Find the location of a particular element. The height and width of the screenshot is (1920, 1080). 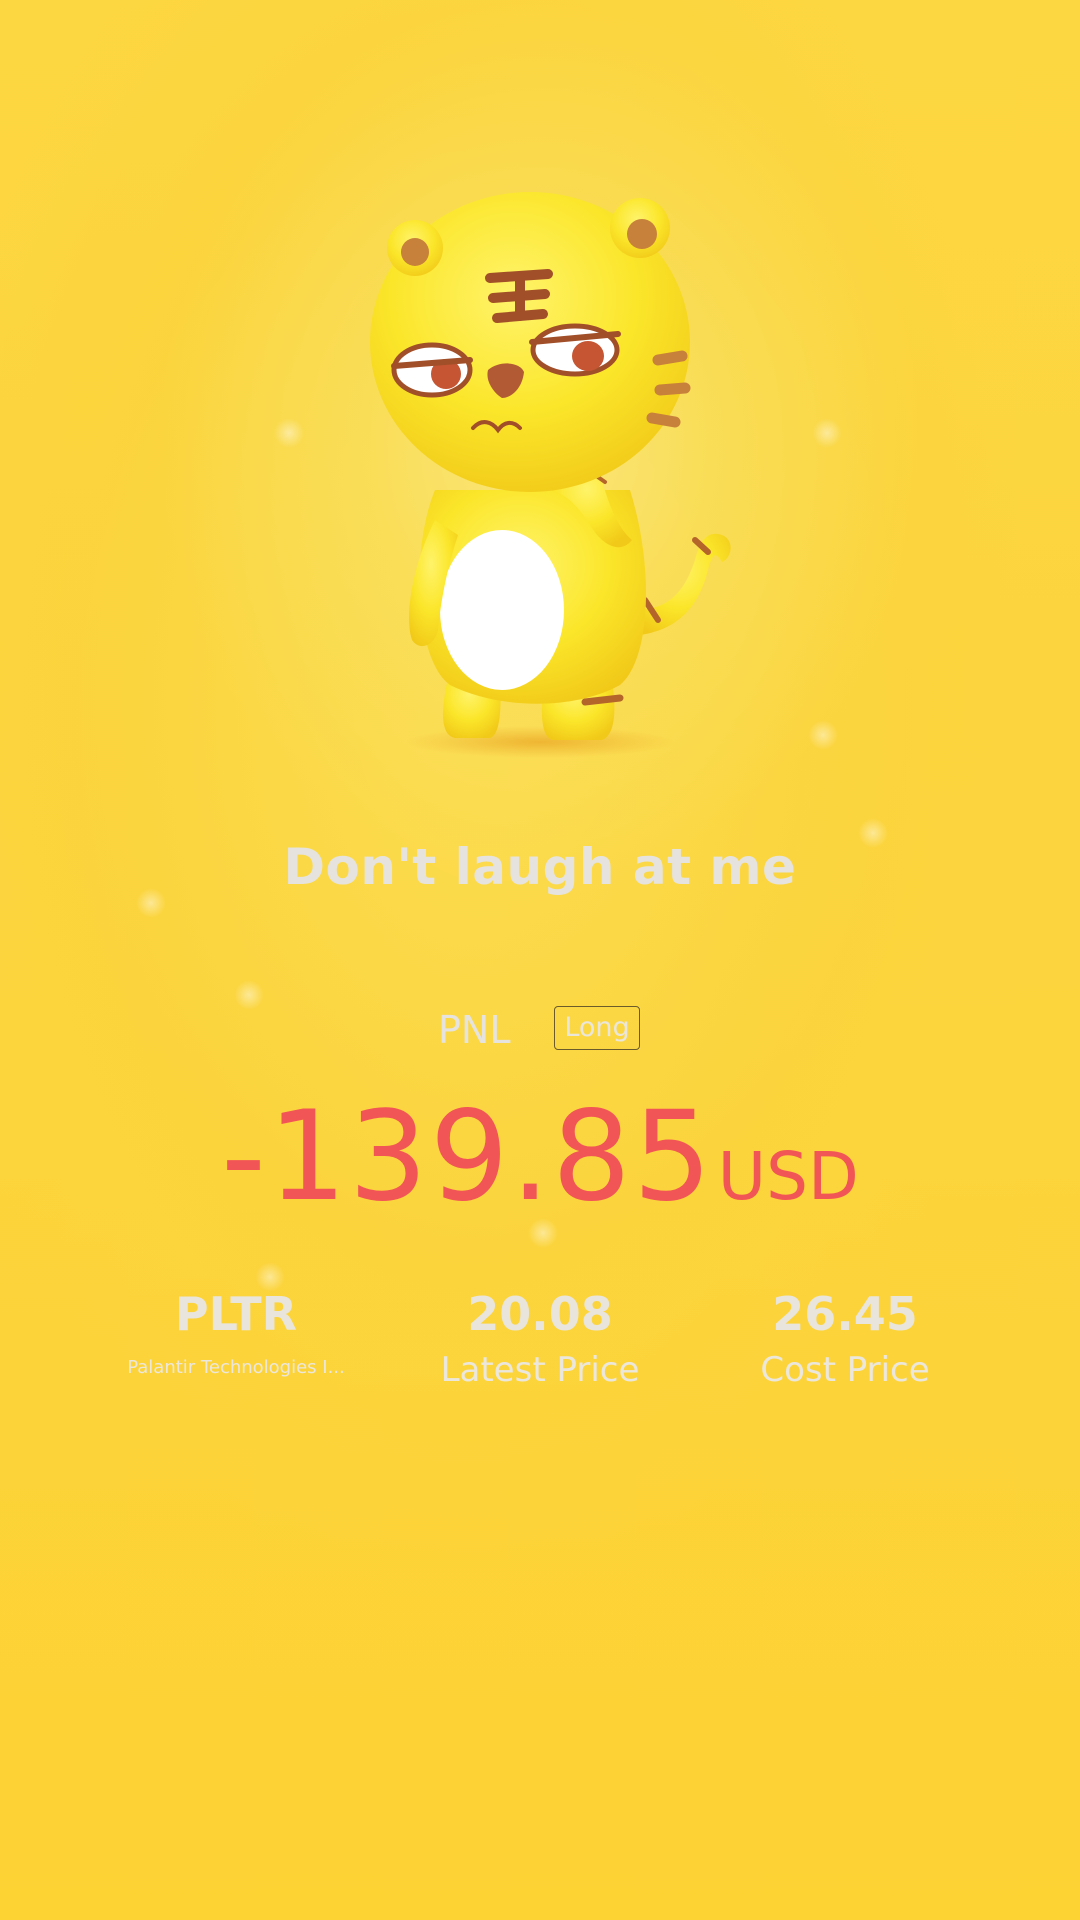

pnl-value: -139.85 is located at coordinates (467, 1157).